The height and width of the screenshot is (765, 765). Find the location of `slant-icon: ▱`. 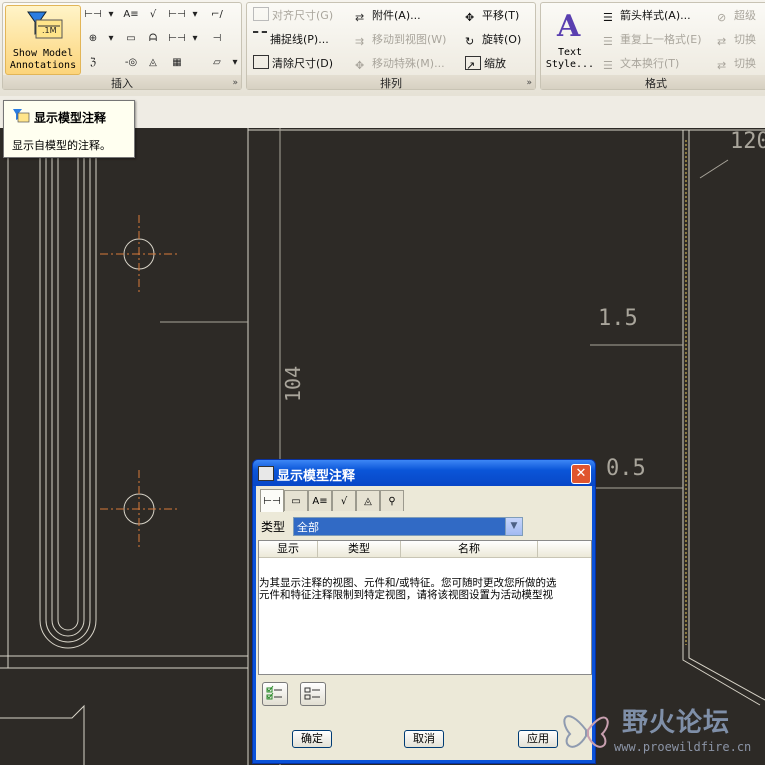

slant-icon: ▱ is located at coordinates (217, 62).